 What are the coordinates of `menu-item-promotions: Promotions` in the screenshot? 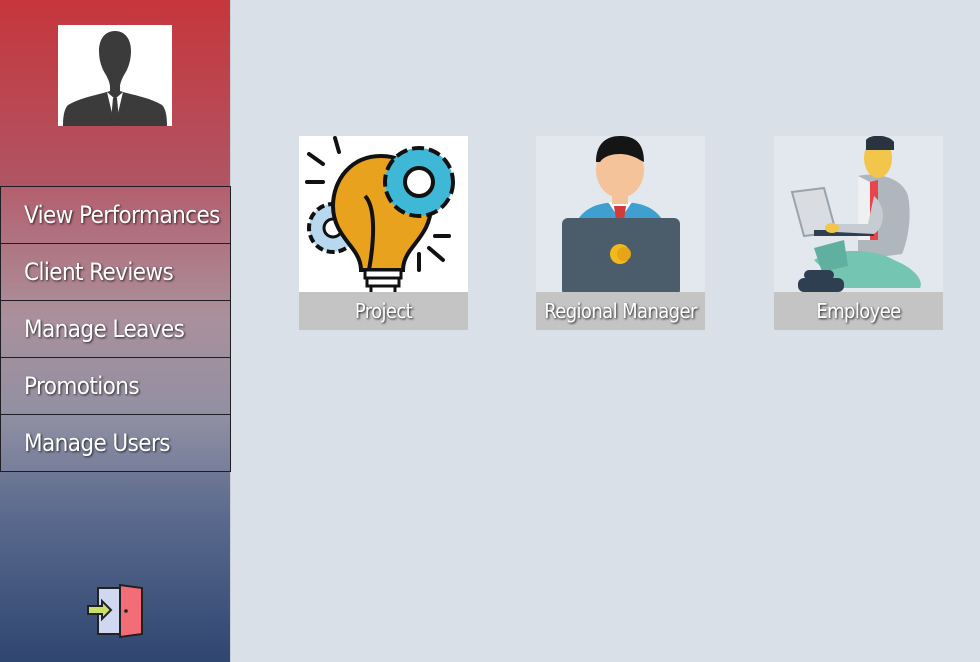 It's located at (115, 386).